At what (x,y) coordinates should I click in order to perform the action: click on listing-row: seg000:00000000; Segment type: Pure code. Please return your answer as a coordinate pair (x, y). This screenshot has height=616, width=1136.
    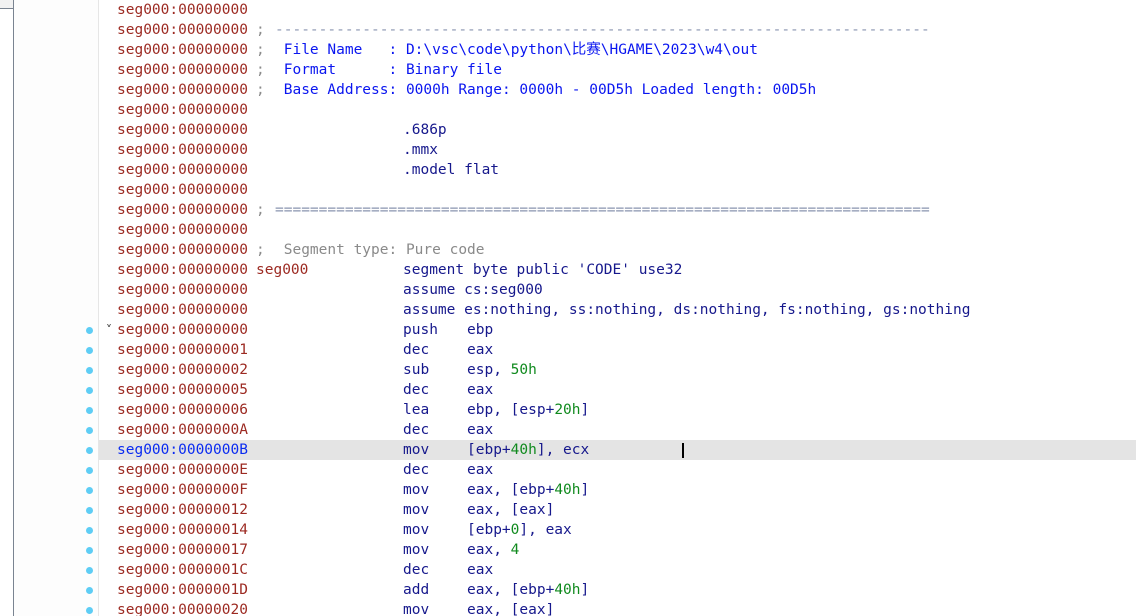
    Looking at the image, I should click on (617, 250).